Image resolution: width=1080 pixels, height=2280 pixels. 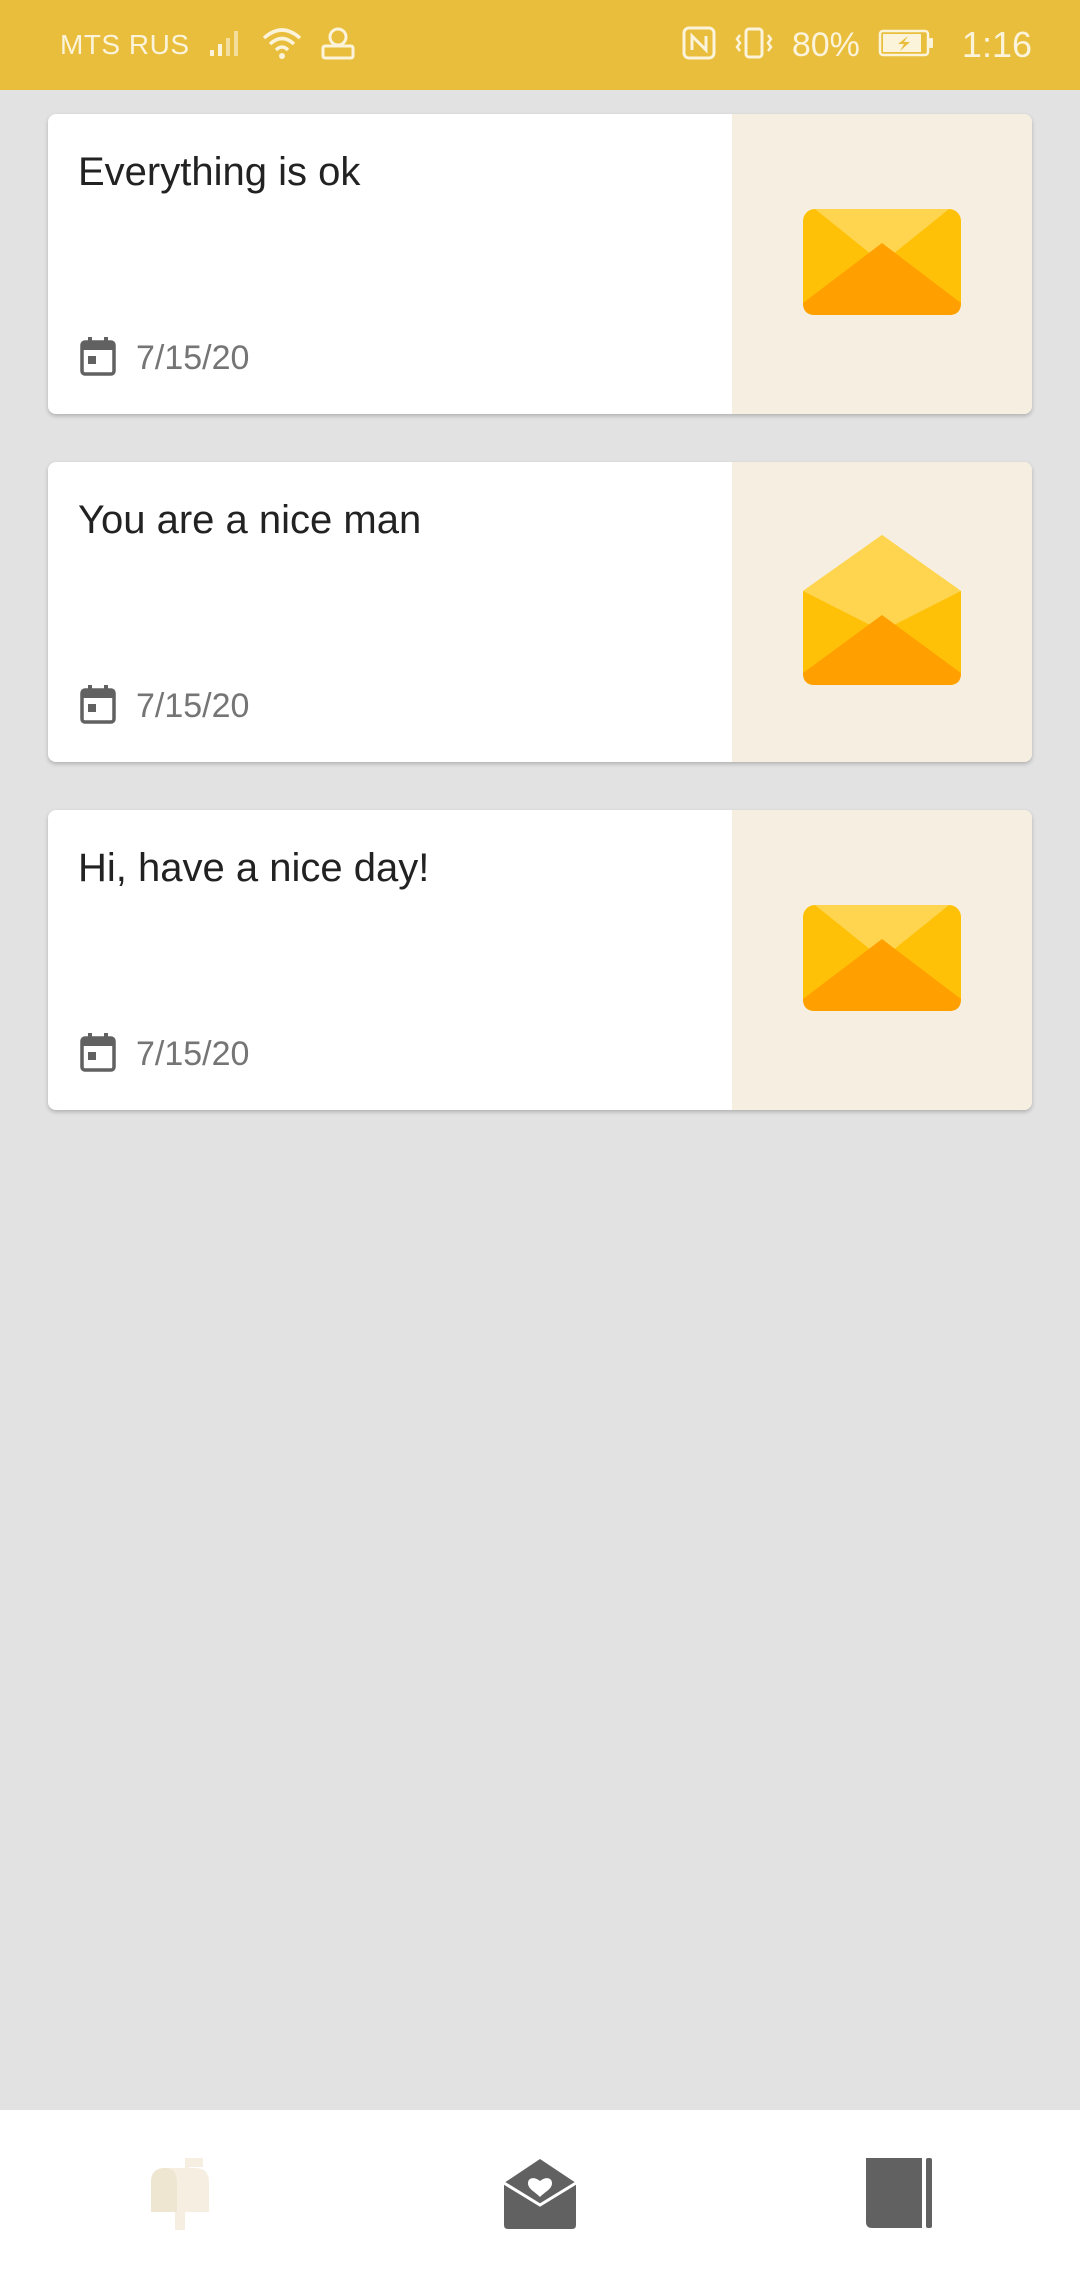 I want to click on nav-item-mailbox, so click(x=180, y=2195).